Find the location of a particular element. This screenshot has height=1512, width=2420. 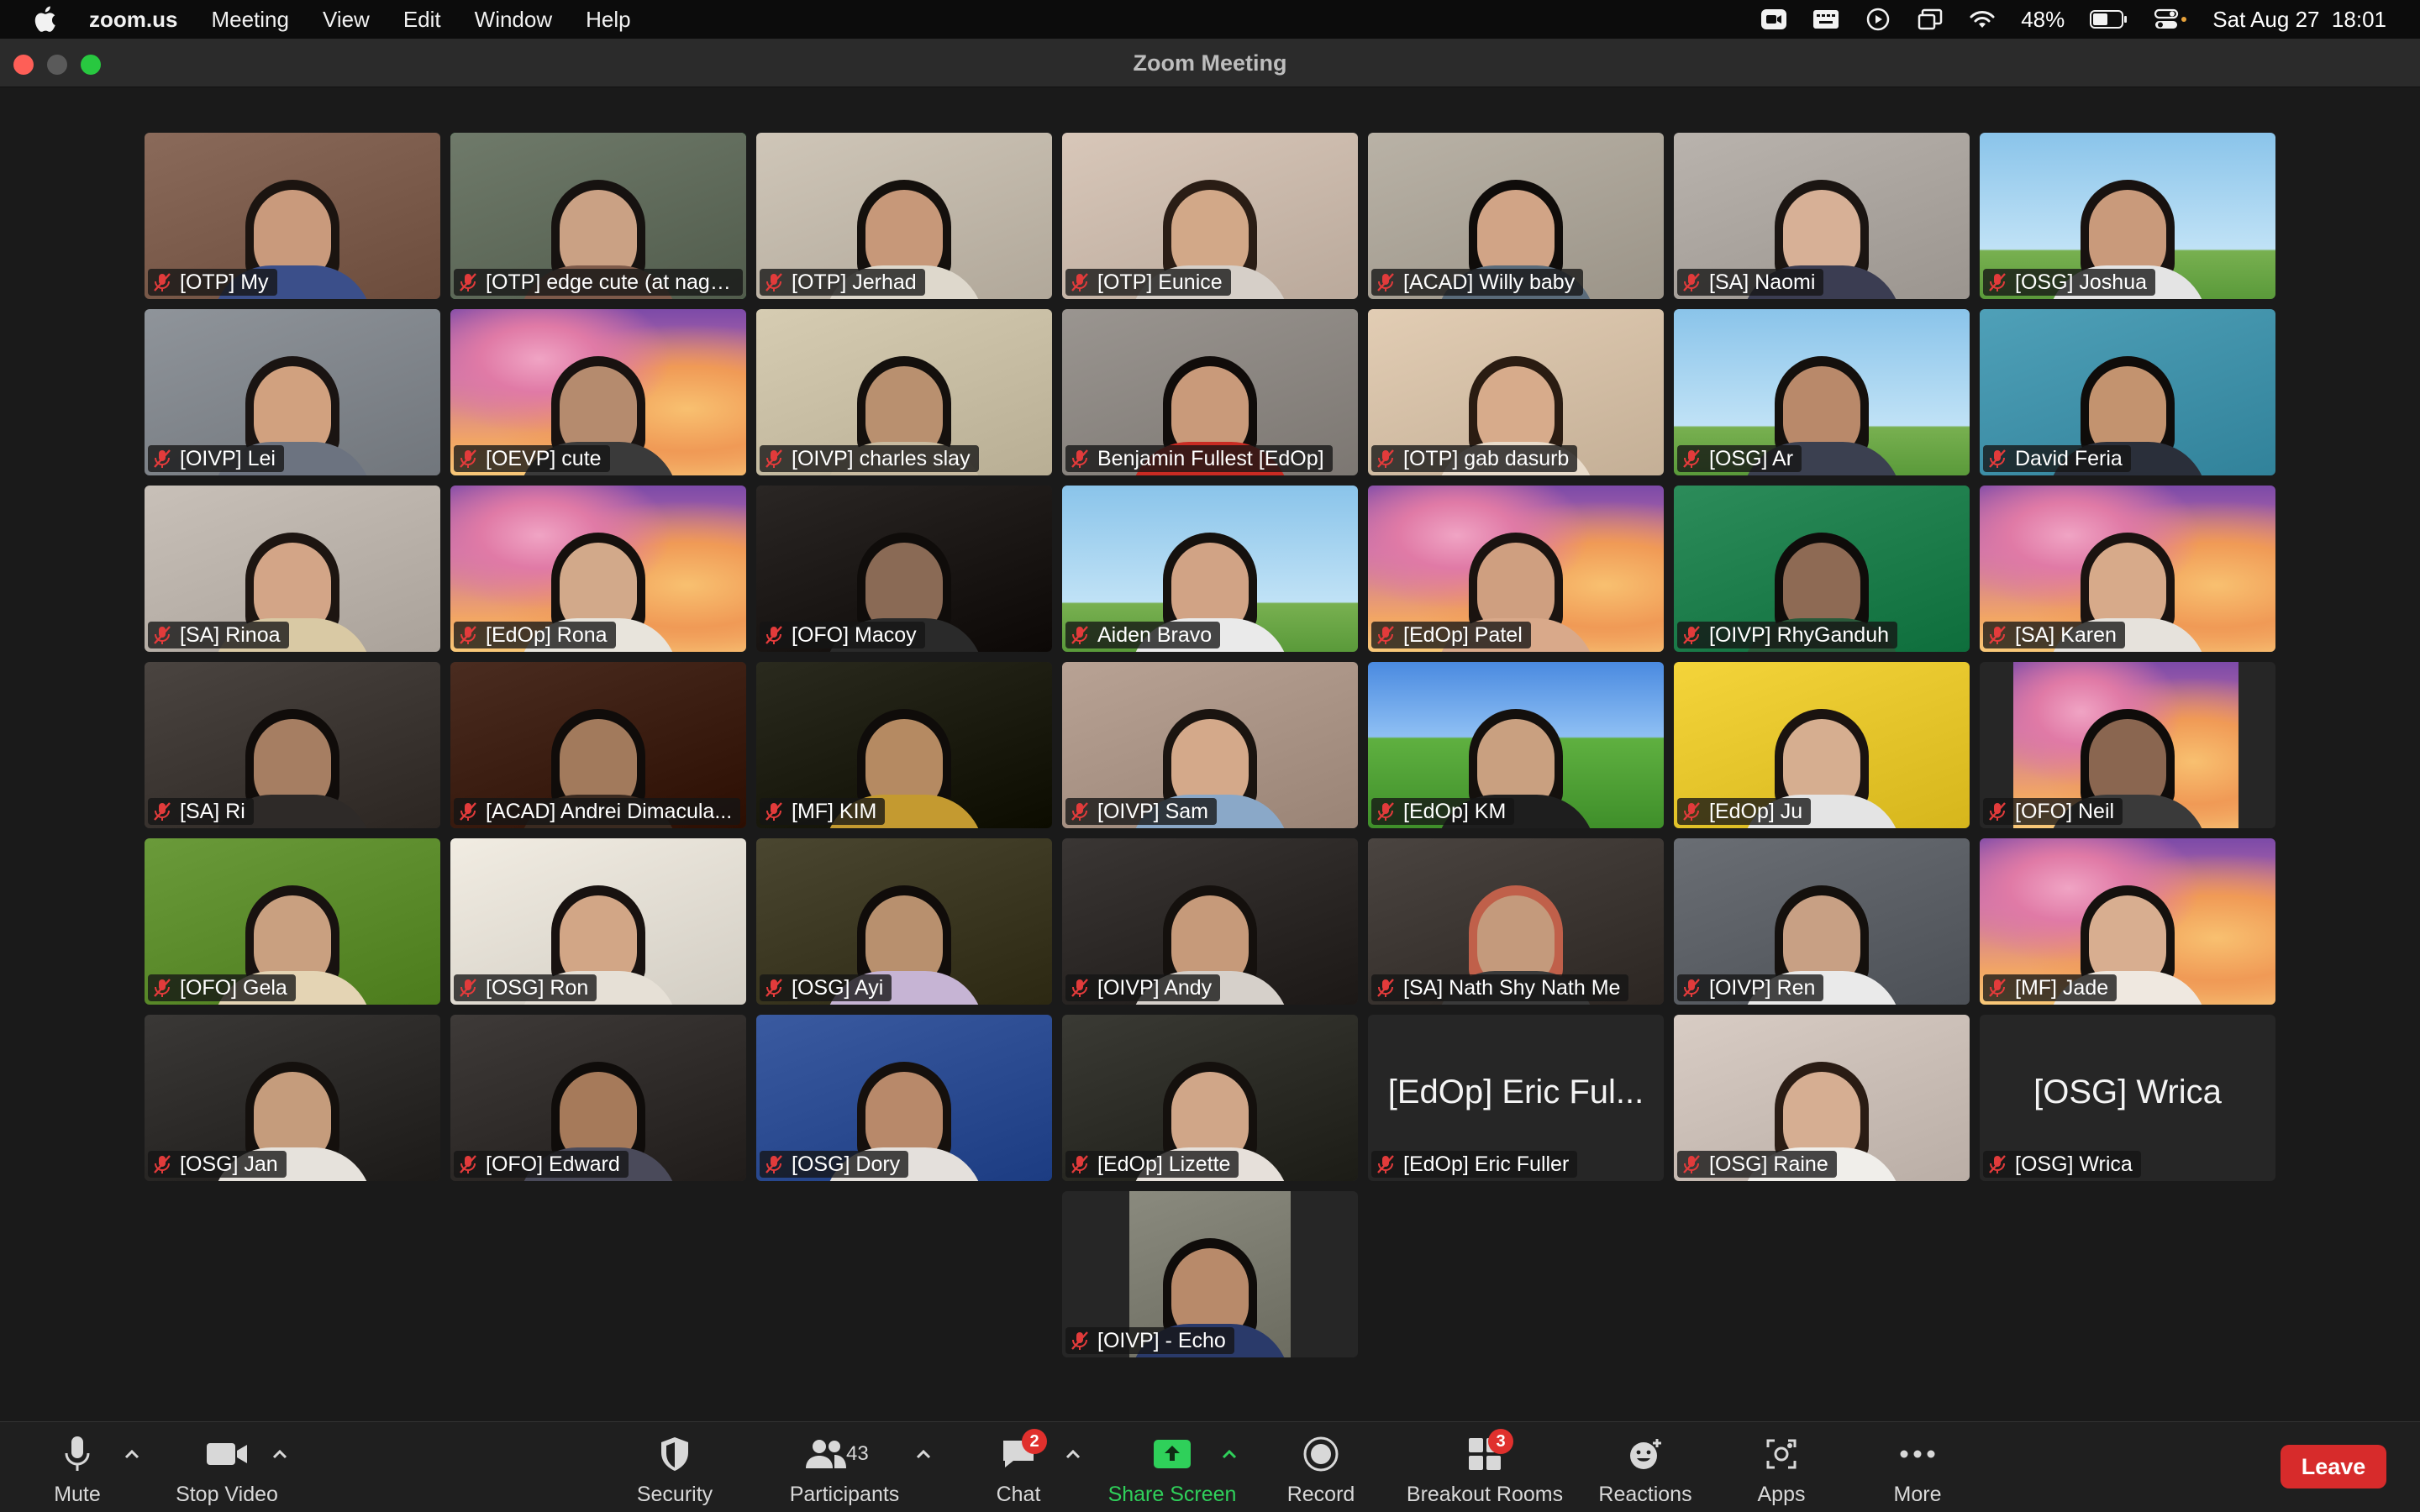

leave-meeting-button: Leave is located at coordinates (2333, 1466).